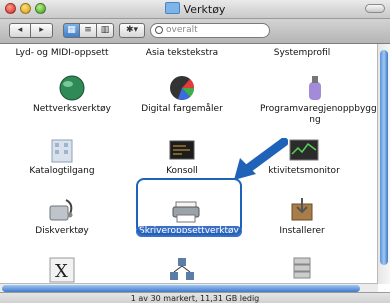 The image size is (390, 303). What do you see at coordinates (20, 30) in the screenshot?
I see `back-button: ◂` at bounding box center [20, 30].